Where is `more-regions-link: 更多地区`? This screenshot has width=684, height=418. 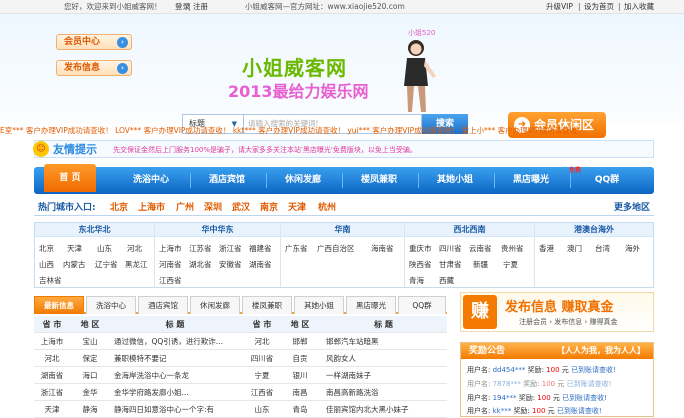
more-regions-link: 更多地区 is located at coordinates (632, 208).